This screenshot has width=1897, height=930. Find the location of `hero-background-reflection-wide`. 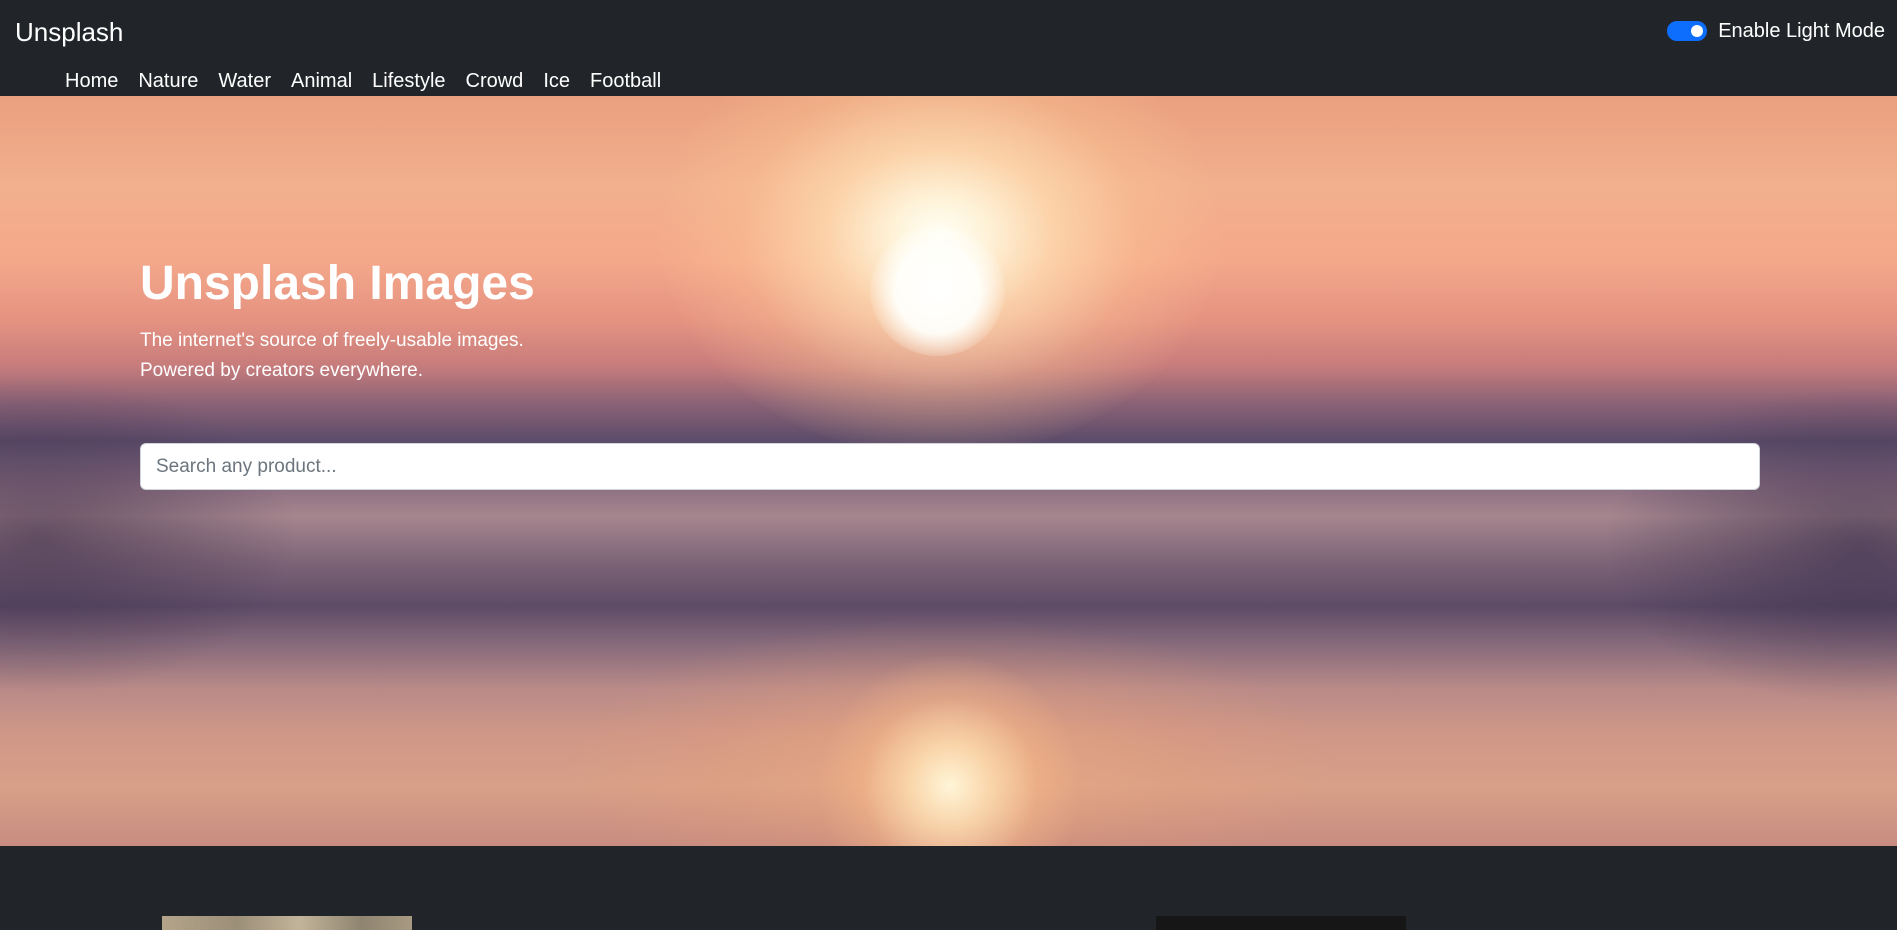

hero-background-reflection-wide is located at coordinates (950, 731).